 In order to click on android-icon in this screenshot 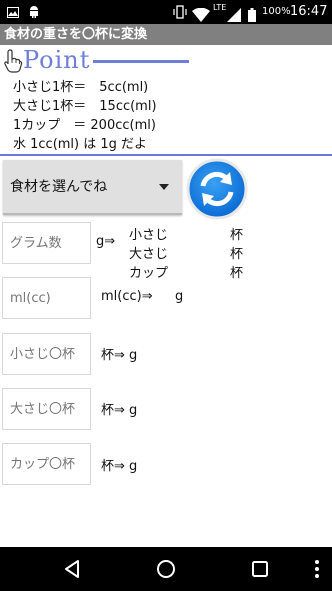, I will do `click(34, 12)`.